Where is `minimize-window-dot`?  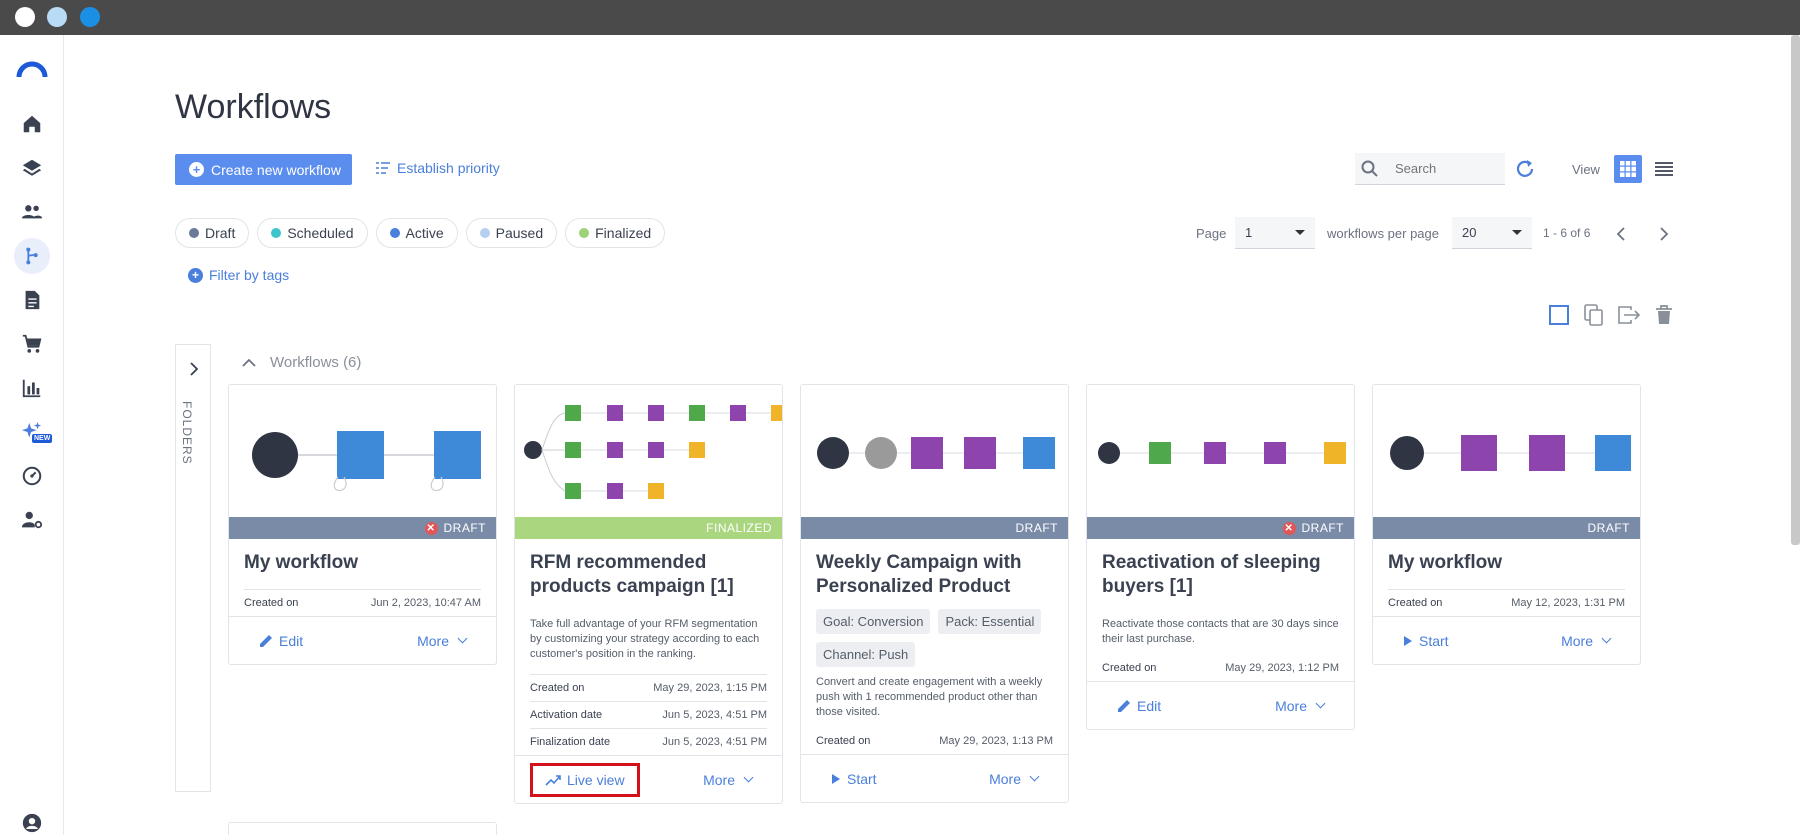
minimize-window-dot is located at coordinates (57, 17).